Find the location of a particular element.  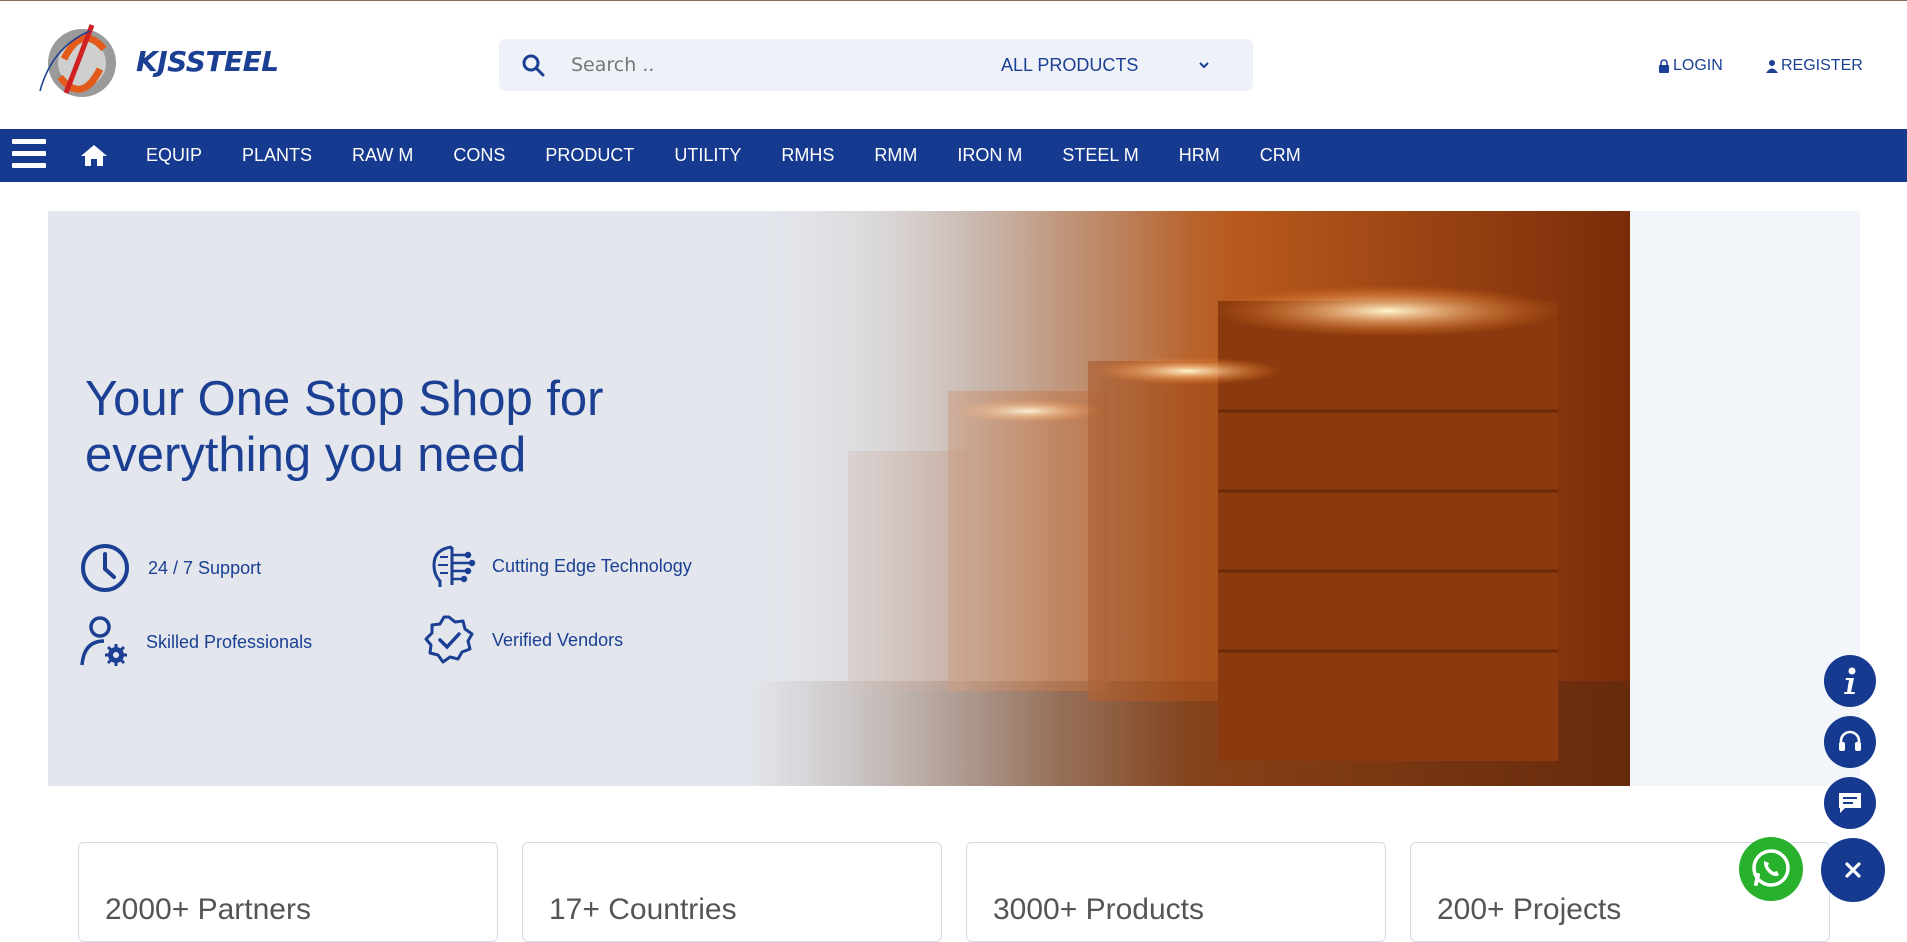

feature-label: 24 / 7 Support is located at coordinates (205, 567).